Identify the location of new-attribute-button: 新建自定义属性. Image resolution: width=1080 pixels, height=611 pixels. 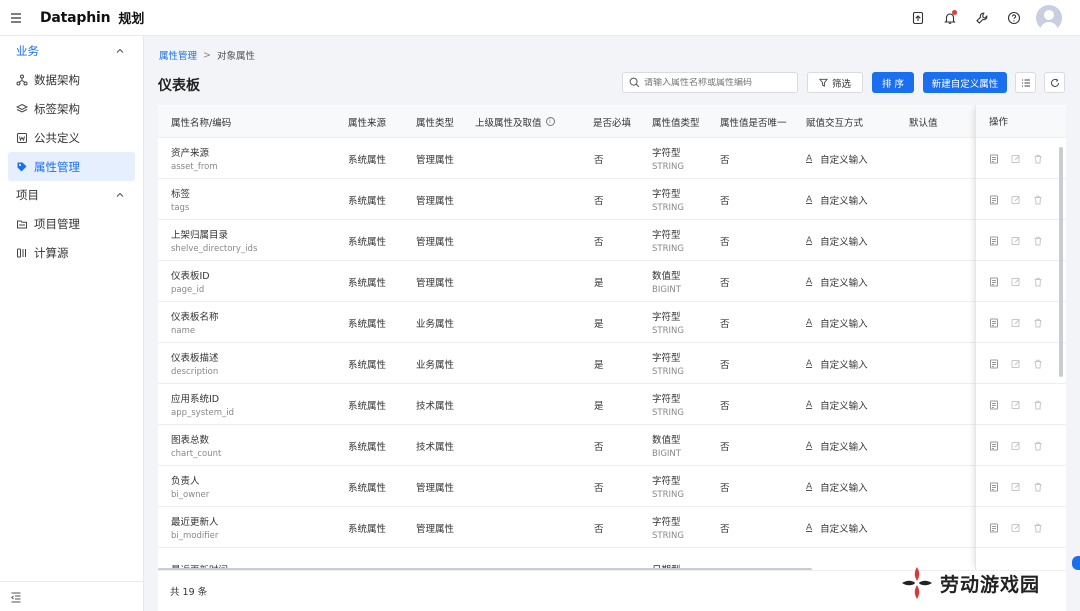
(965, 82).